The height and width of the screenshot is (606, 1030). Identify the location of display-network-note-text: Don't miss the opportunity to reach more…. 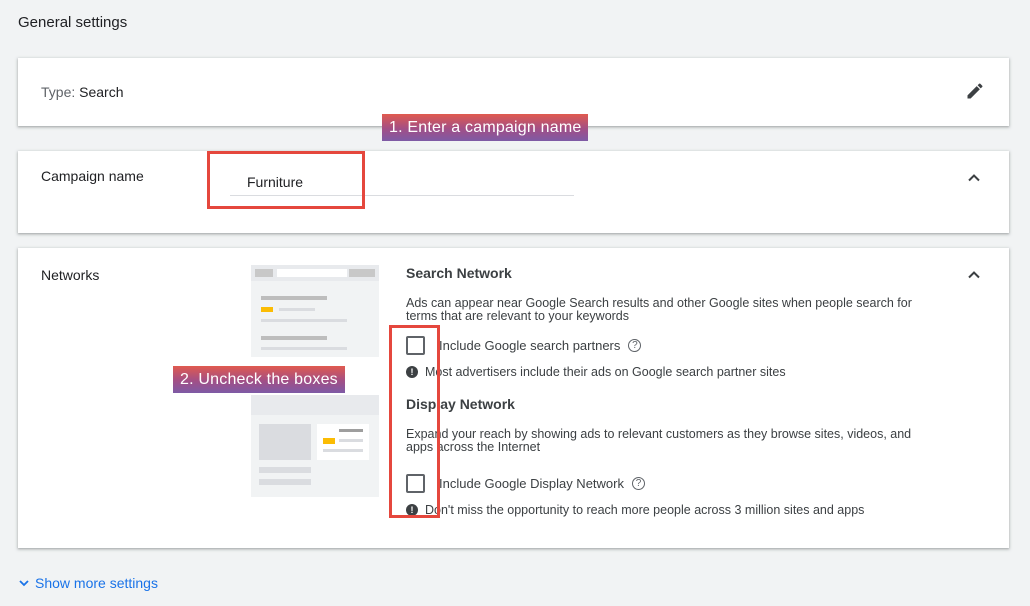
(645, 510).